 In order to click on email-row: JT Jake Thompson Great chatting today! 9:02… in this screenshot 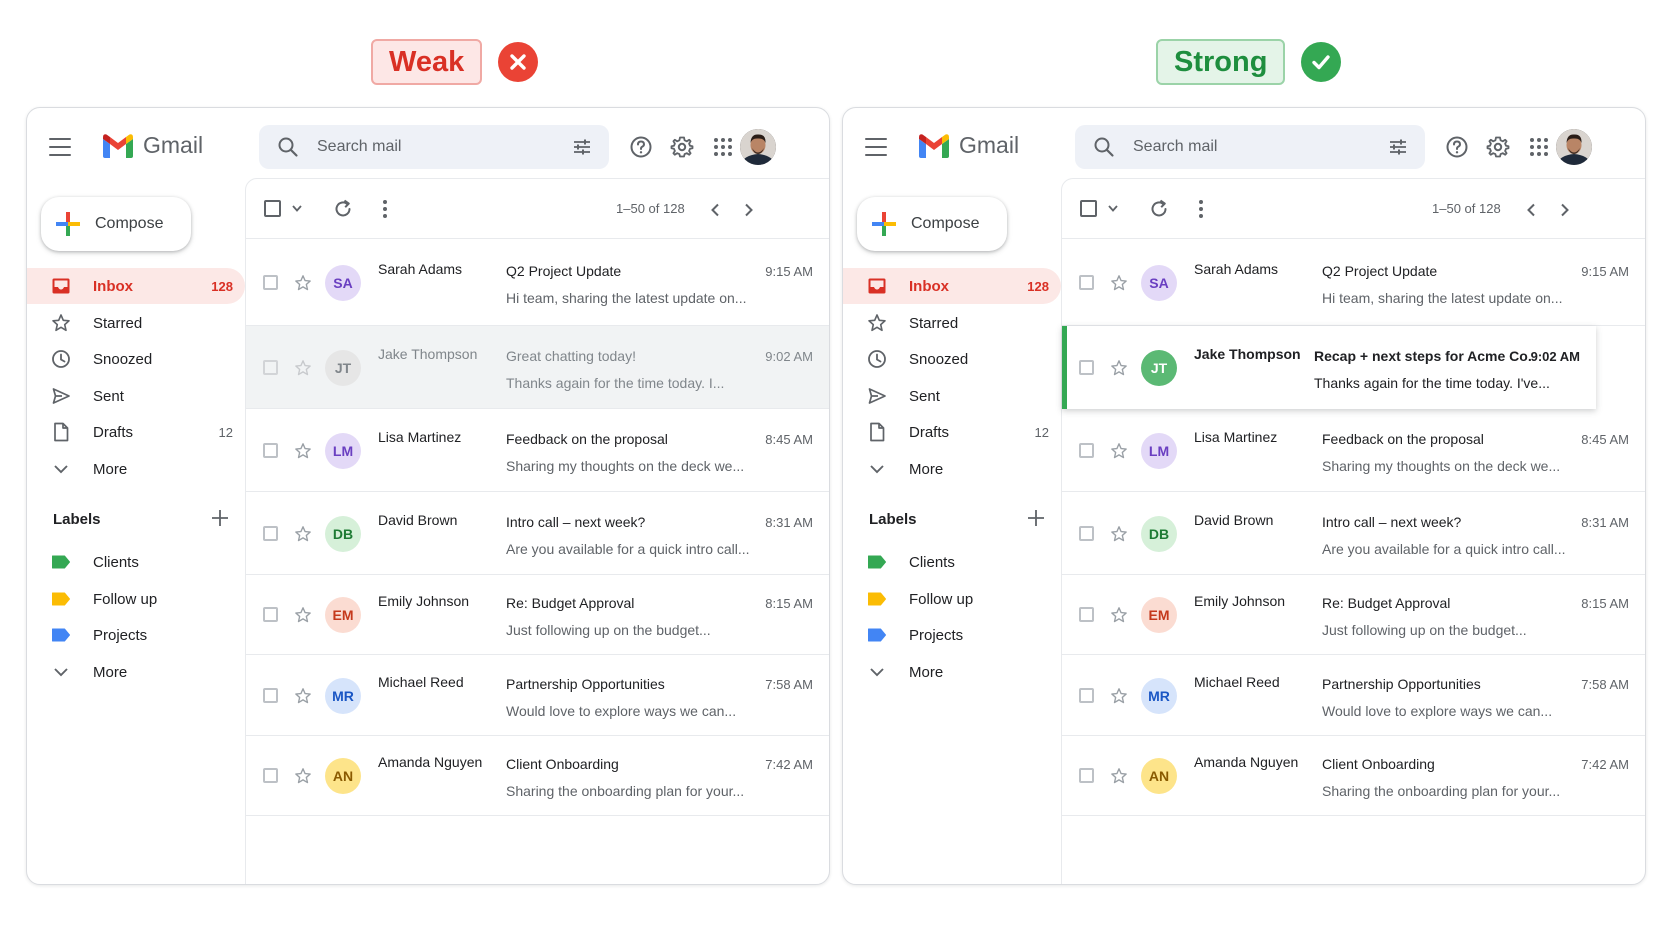, I will do `click(537, 367)`.